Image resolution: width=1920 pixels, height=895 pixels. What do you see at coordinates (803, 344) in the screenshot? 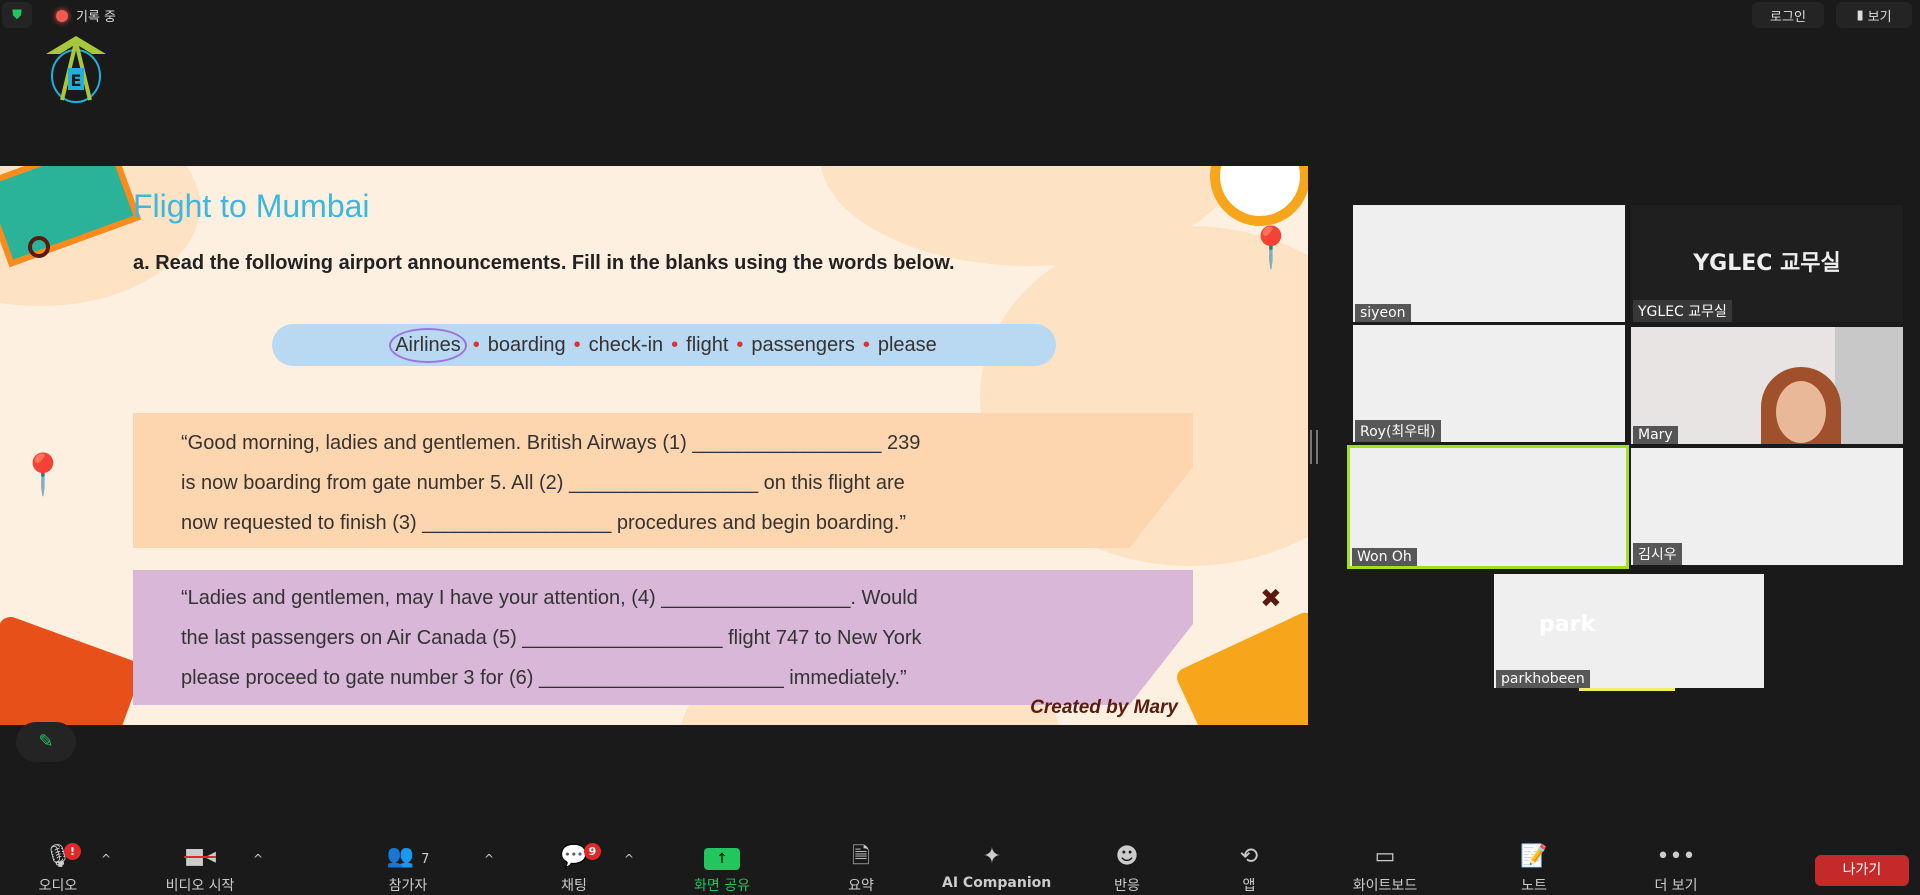
I see `word: passengers` at bounding box center [803, 344].